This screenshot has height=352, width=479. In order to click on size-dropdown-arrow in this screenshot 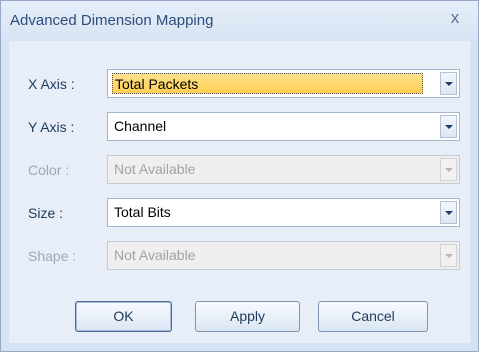, I will do `click(448, 212)`.